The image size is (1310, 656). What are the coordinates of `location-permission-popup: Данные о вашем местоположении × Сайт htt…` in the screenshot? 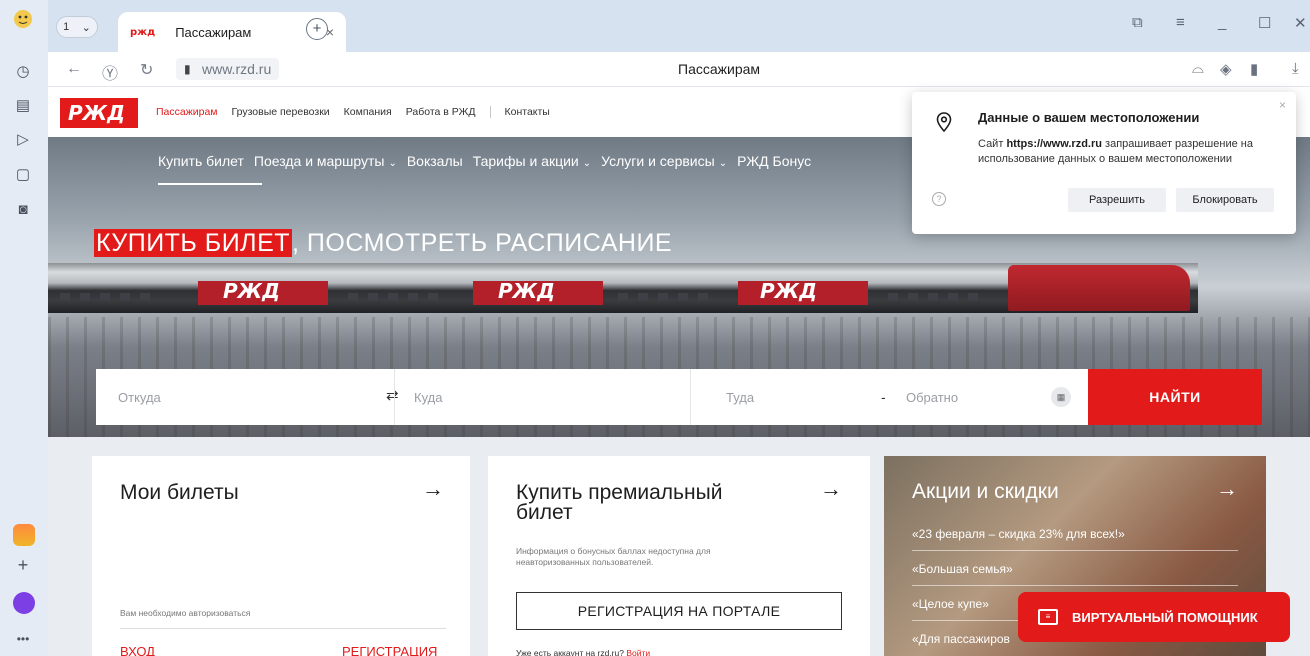 It's located at (1104, 163).